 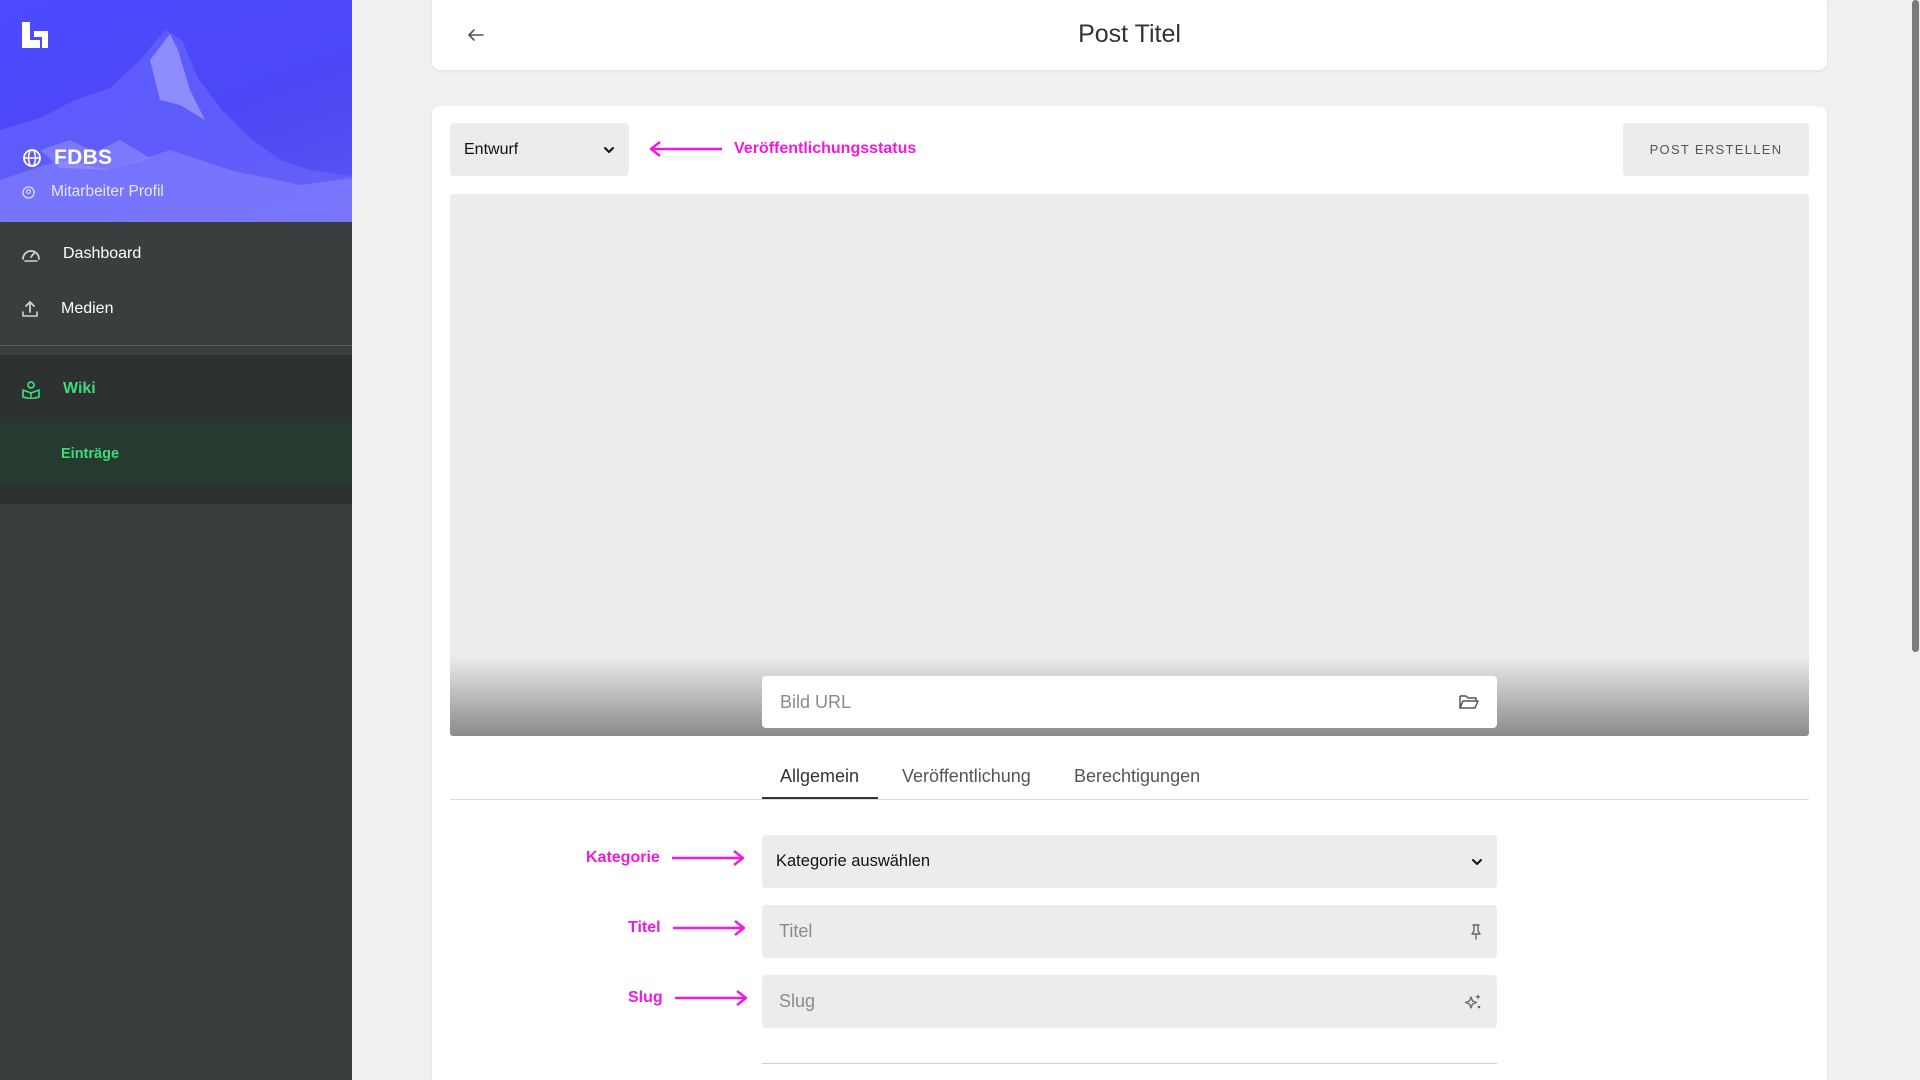 What do you see at coordinates (176, 389) in the screenshot?
I see `sidebar-item-wiki: Wiki` at bounding box center [176, 389].